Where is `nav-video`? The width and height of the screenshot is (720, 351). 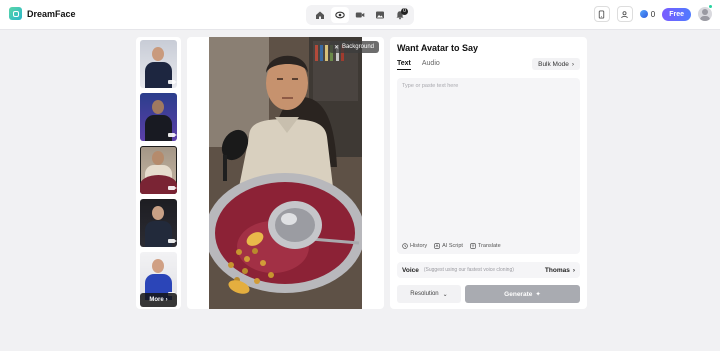 nav-video is located at coordinates (360, 15).